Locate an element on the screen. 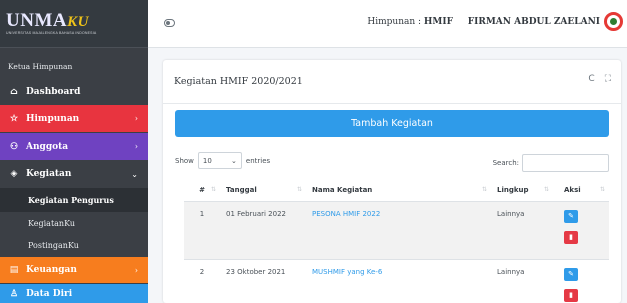 This screenshot has height=303, width=627. column-header-lingkup: Lingkup ⇅ is located at coordinates (522, 190).